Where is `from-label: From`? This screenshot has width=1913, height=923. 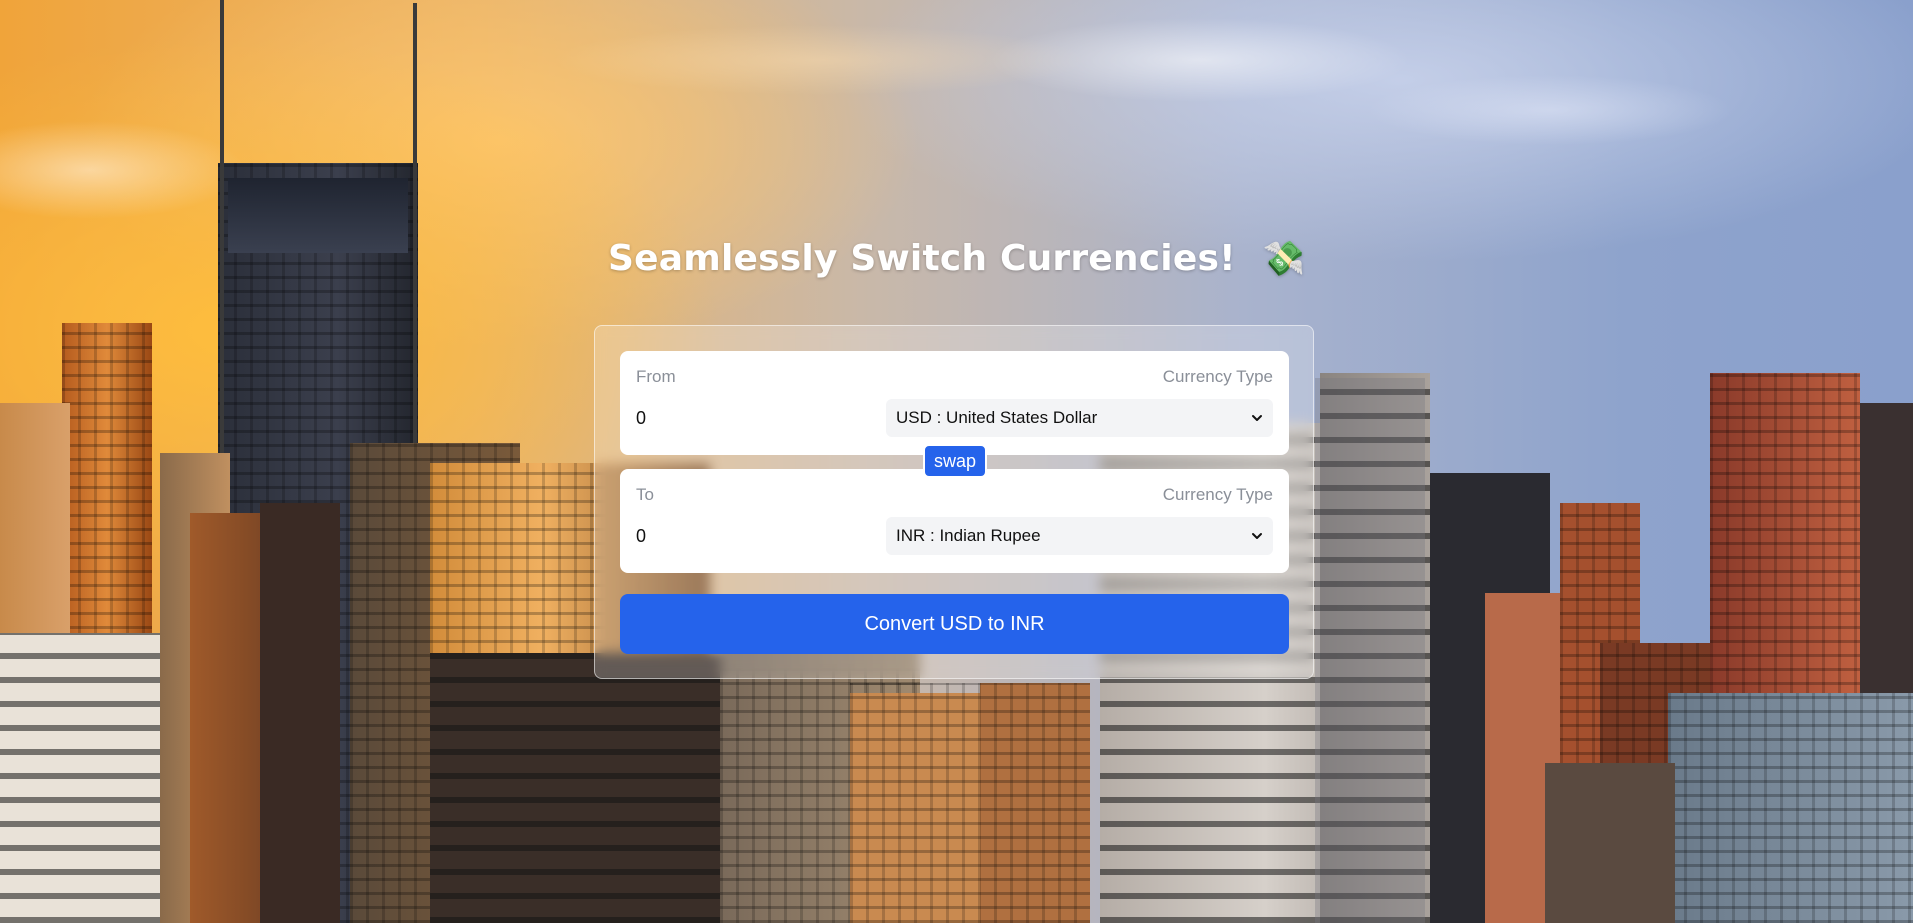 from-label: From is located at coordinates (656, 376).